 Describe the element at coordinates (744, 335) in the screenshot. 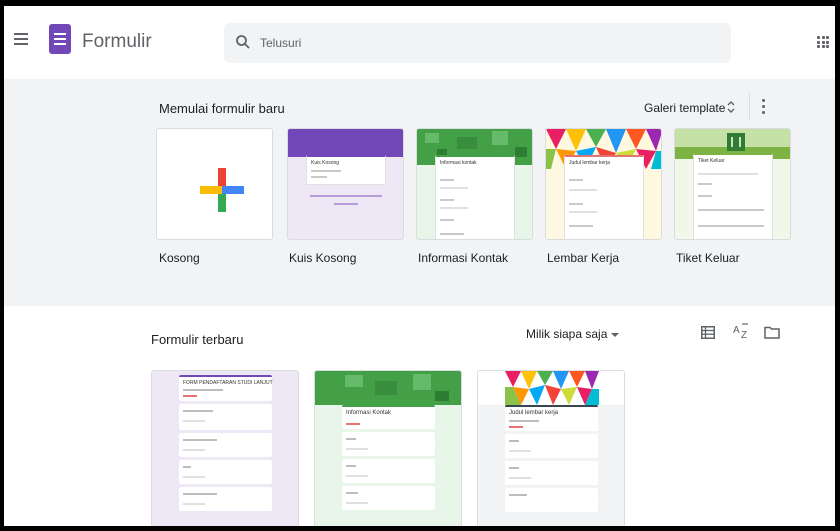

I see `svg-text: Z` at that location.